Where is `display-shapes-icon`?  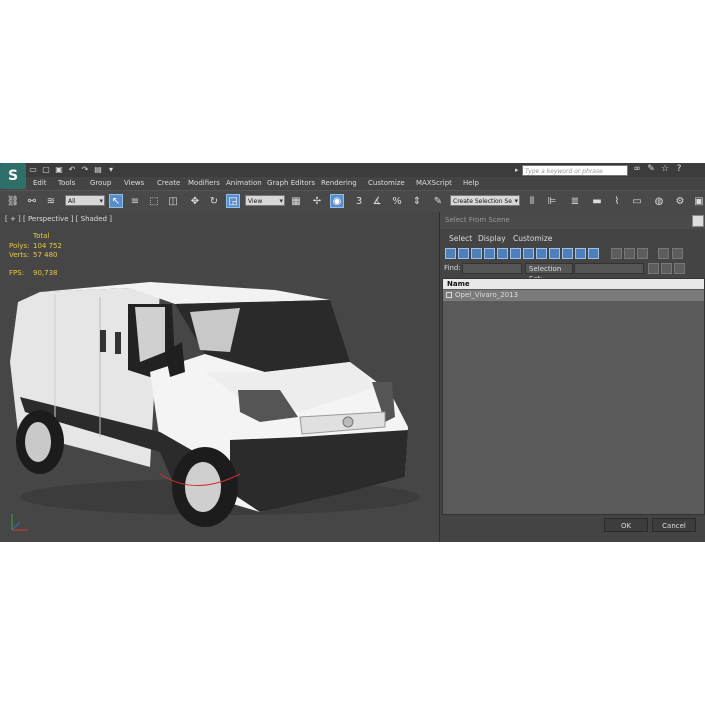 display-shapes-icon is located at coordinates (463, 253).